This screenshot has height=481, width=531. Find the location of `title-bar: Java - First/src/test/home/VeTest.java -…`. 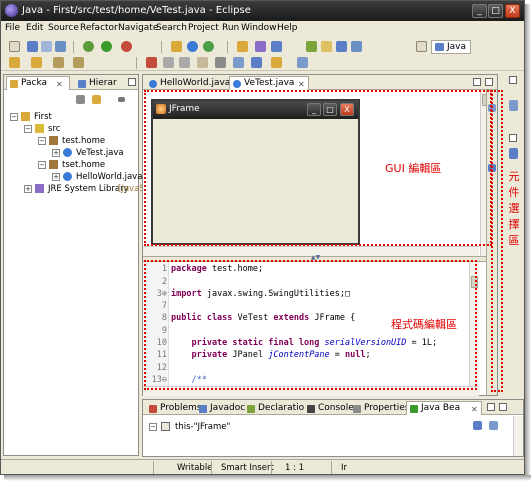

title-bar: Java - First/src/test/home/VeTest.java -… is located at coordinates (262, 11).